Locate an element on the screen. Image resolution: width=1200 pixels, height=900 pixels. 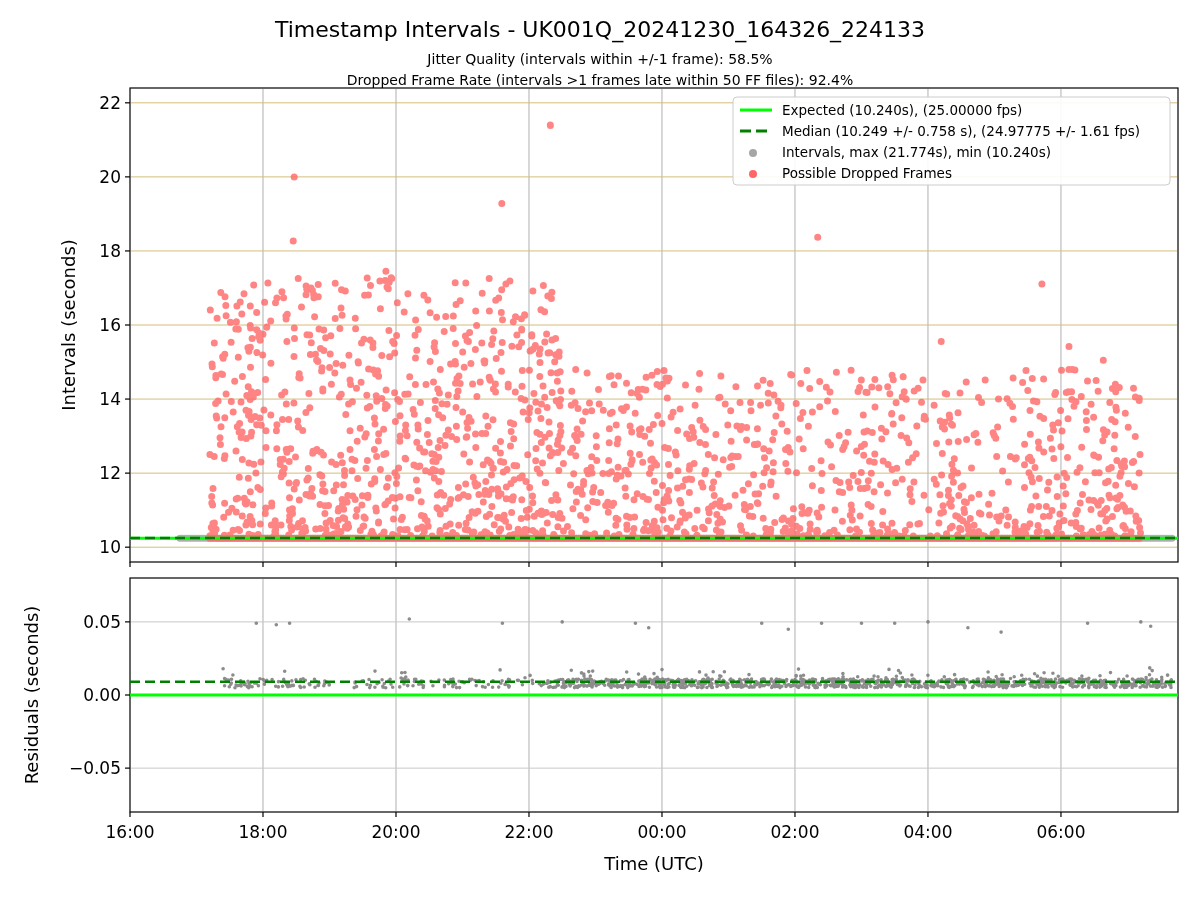
y-axis-label: Residuals (seconds) is located at coordinates (31, 695).